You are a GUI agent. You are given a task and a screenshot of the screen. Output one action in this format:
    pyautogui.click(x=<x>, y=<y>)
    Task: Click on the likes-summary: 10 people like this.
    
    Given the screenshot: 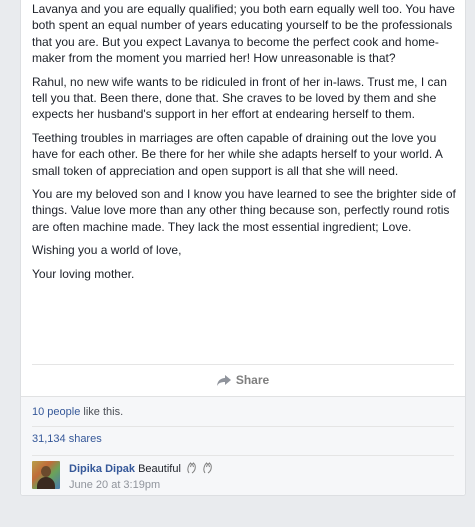 What is the action you would take?
    pyautogui.click(x=243, y=412)
    